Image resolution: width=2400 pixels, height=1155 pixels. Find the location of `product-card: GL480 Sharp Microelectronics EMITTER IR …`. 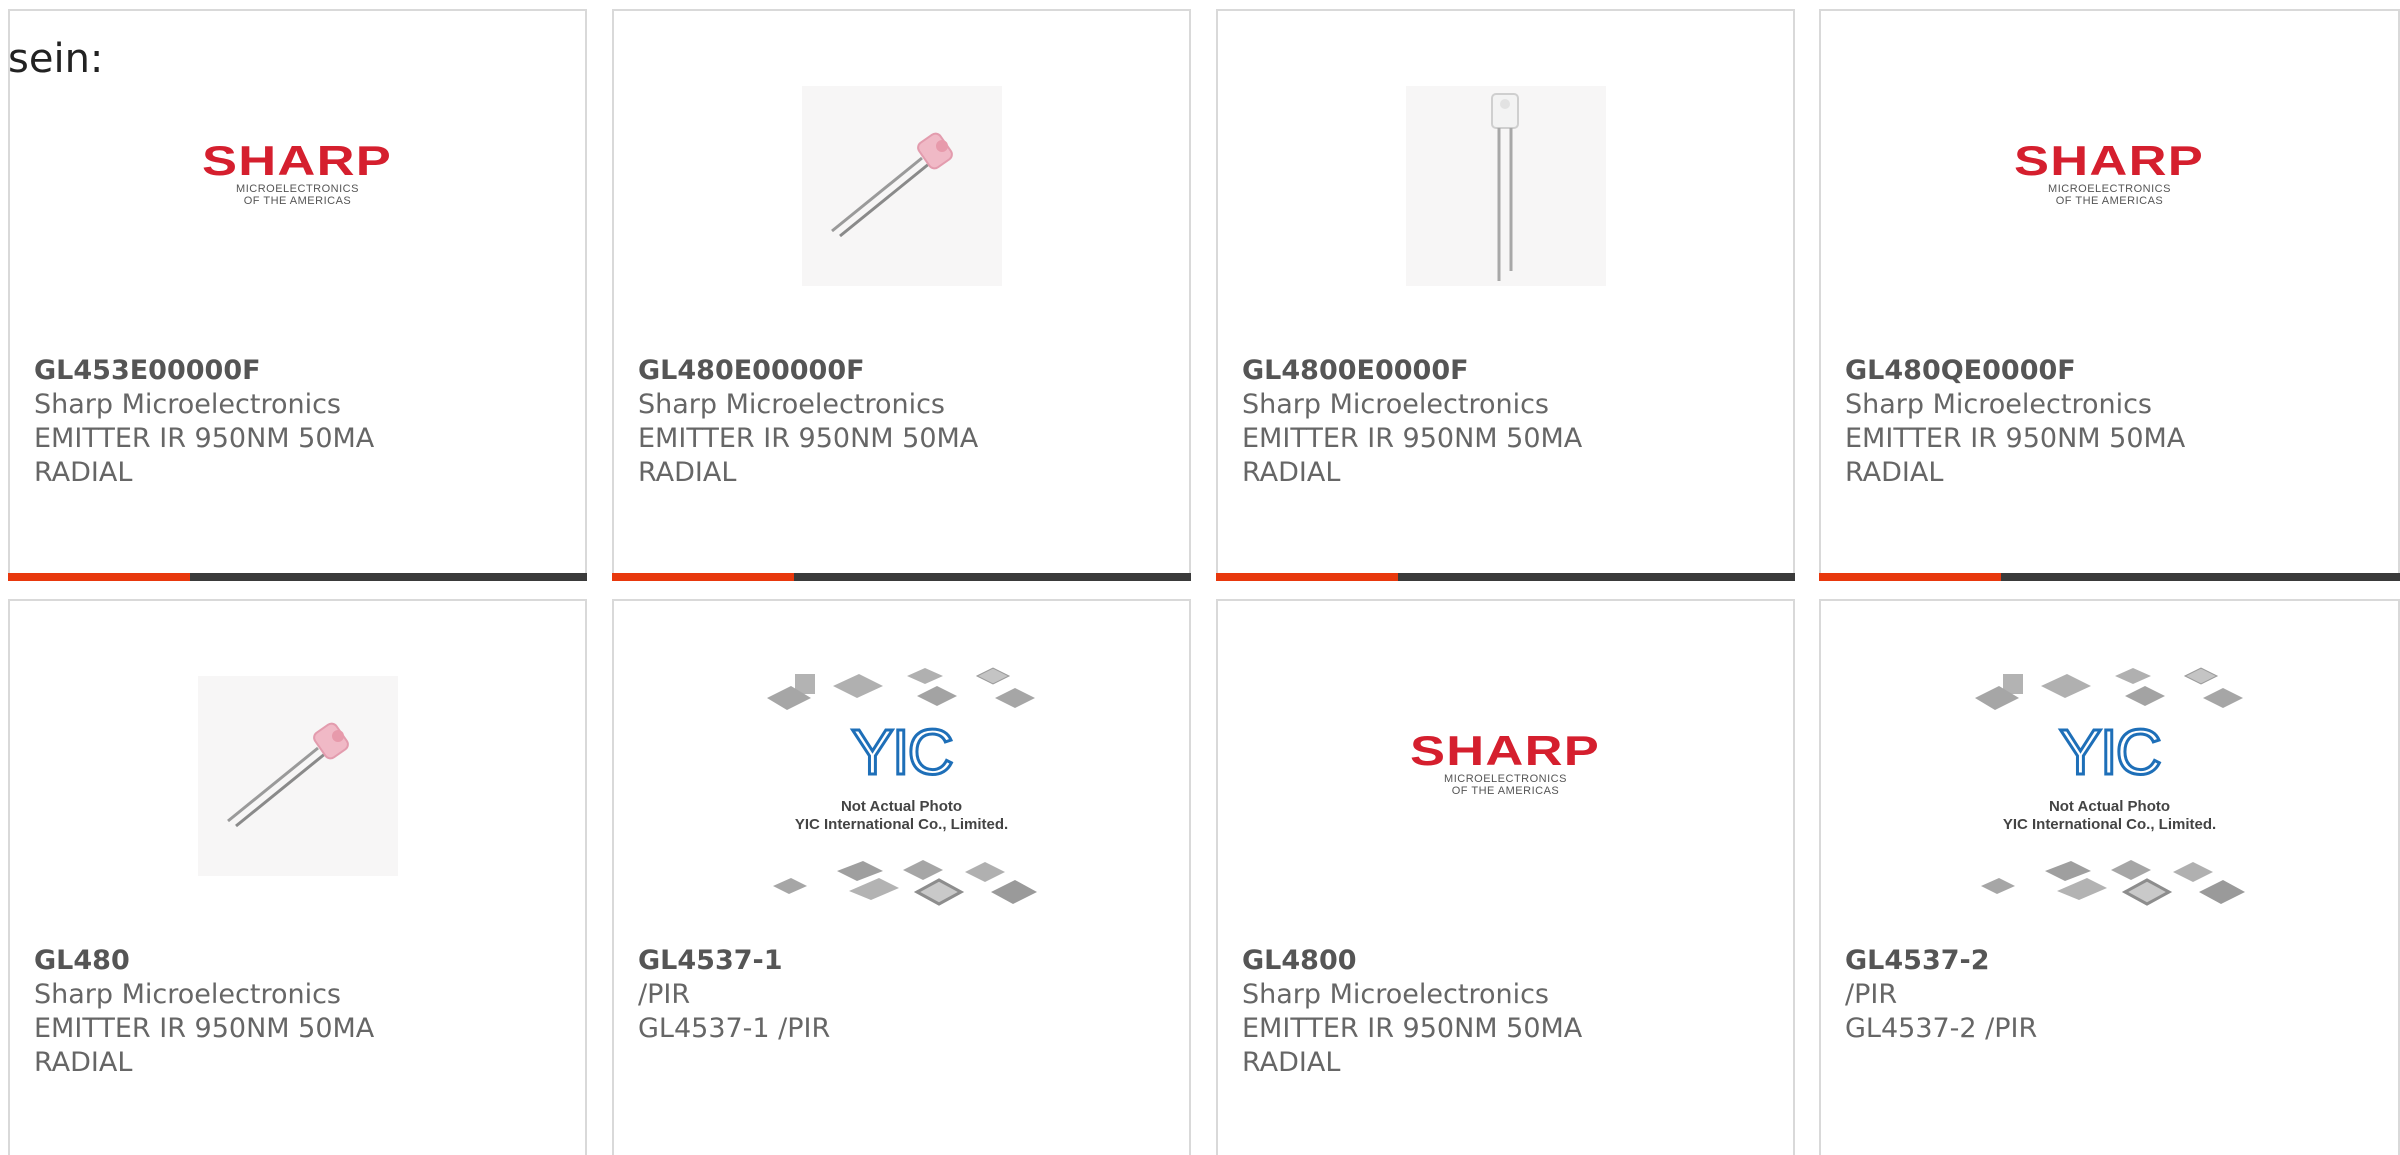

product-card: GL480 Sharp Microelectronics EMITTER IR … is located at coordinates (297, 877).